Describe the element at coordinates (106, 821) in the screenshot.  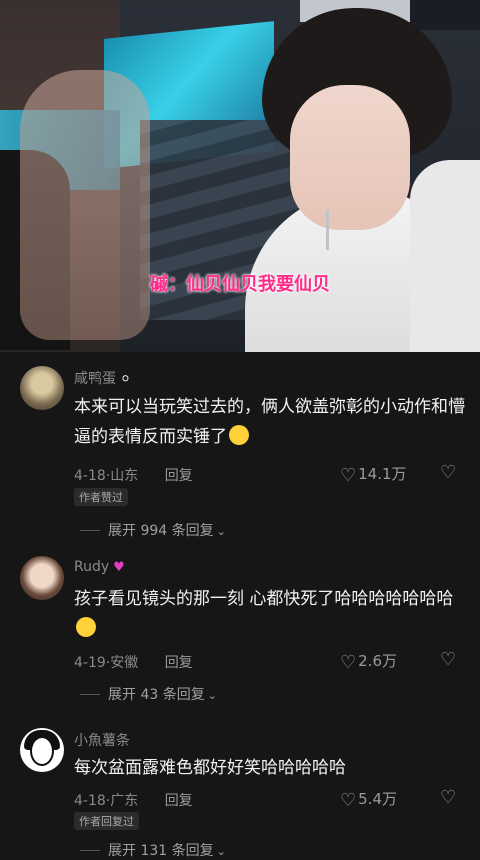
I see `author-replied-tag: 作者回复过` at that location.